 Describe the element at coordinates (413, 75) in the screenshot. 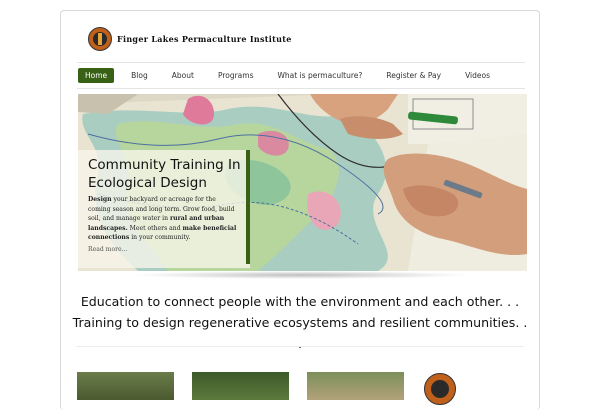

I see `nav-item-register-pay: Register & Pay` at that location.